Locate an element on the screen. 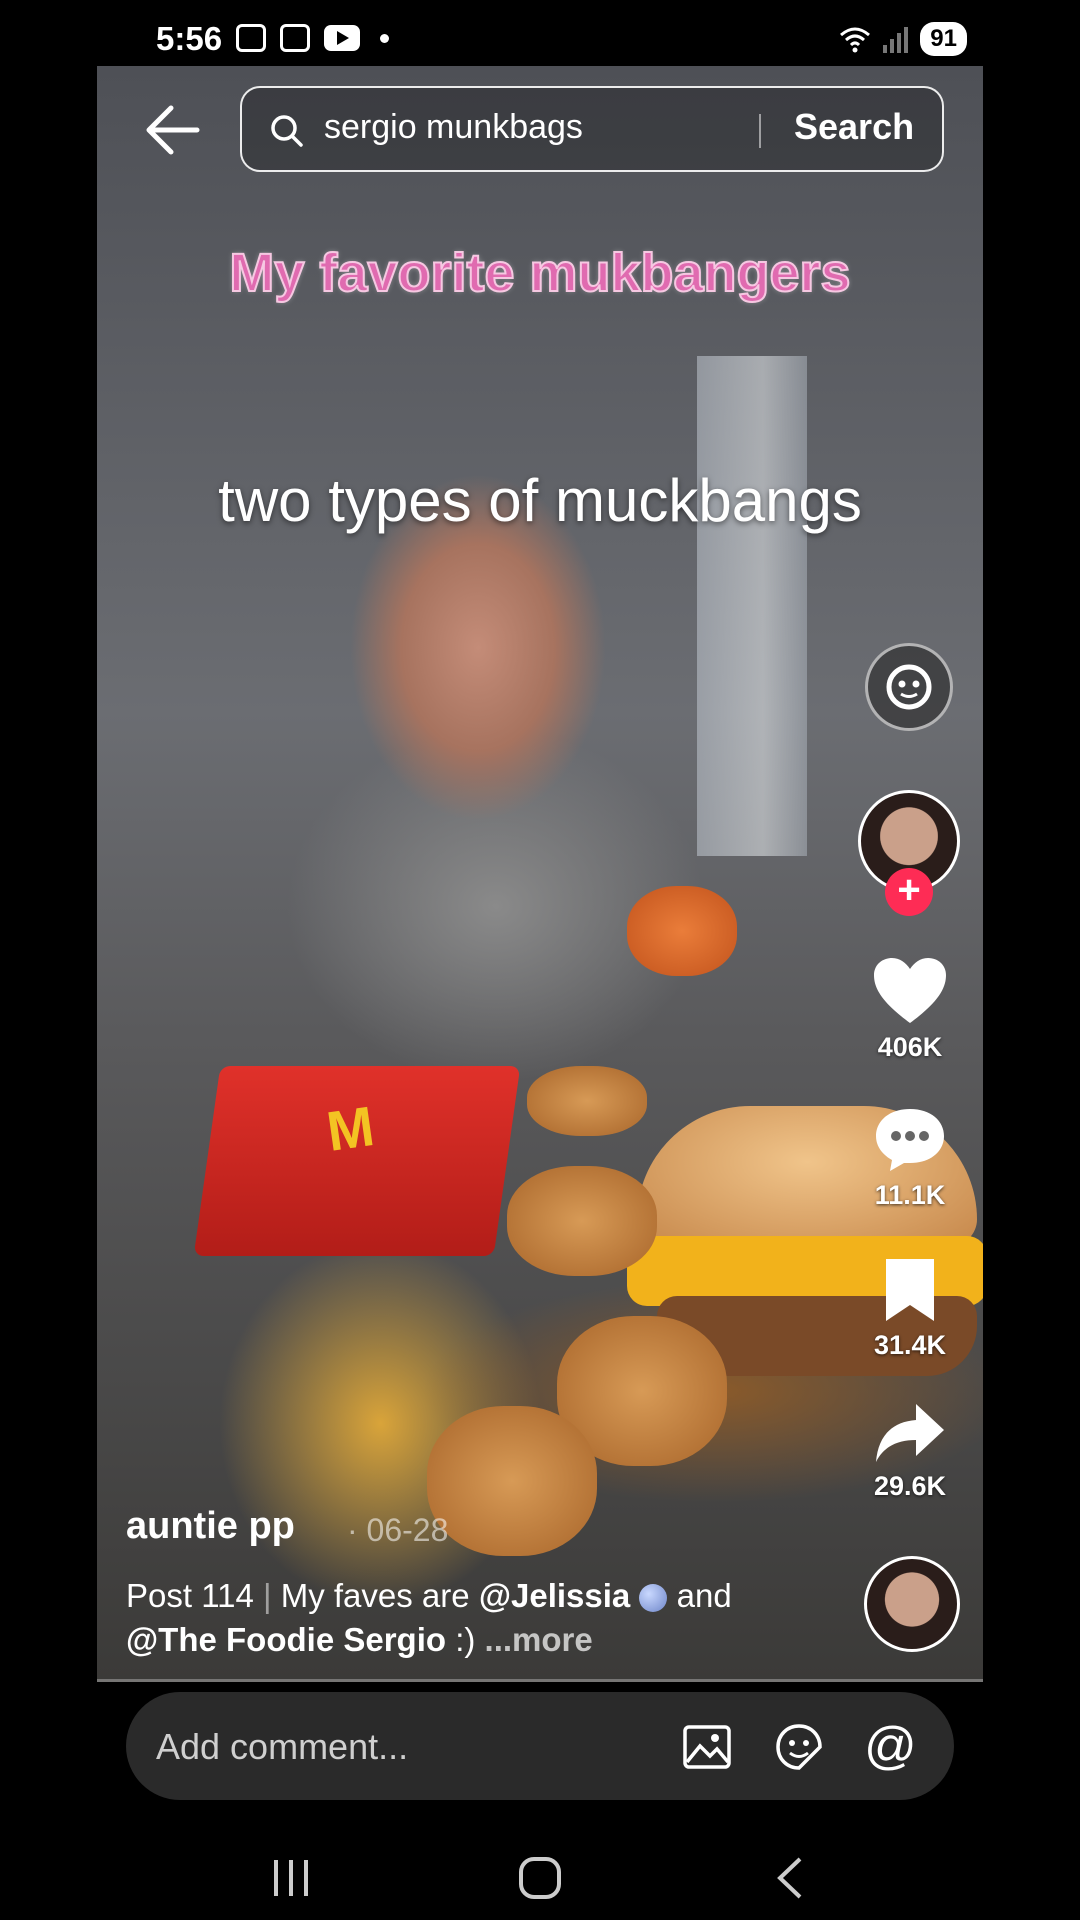 Image resolution: width=1080 pixels, height=1920 pixels. bookmark-icon is located at coordinates (910, 1290).